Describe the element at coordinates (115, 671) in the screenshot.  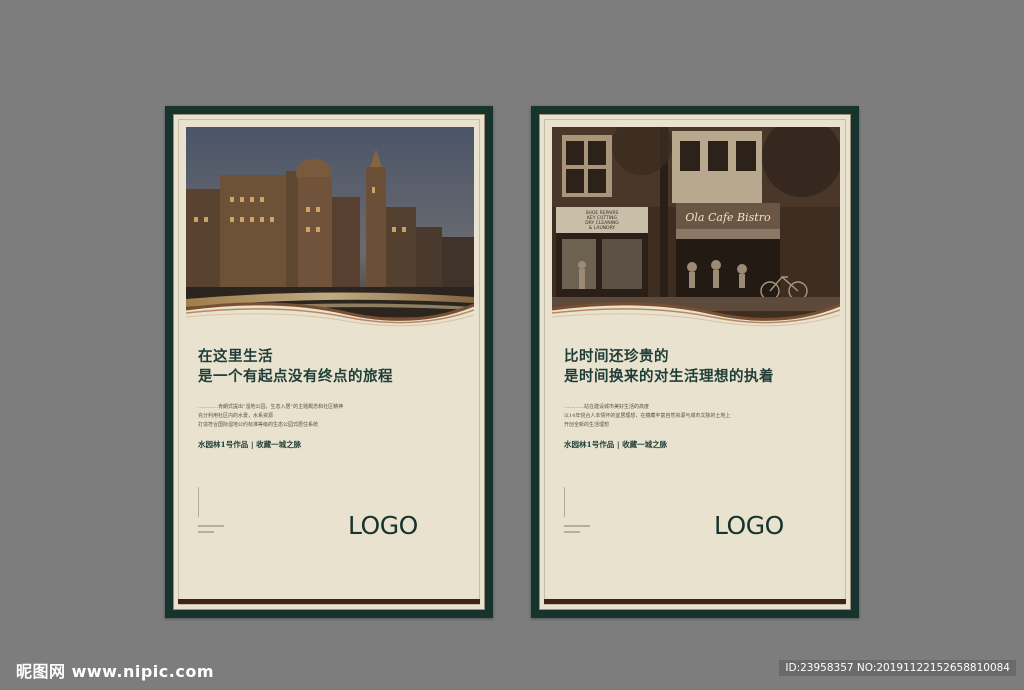
I see `watermark-site: 昵图网 www.nipic.com` at that location.